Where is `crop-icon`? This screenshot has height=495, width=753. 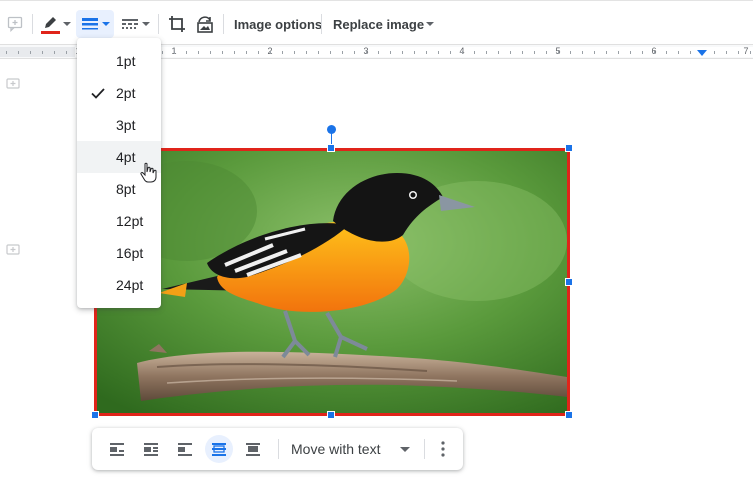 crop-icon is located at coordinates (177, 24).